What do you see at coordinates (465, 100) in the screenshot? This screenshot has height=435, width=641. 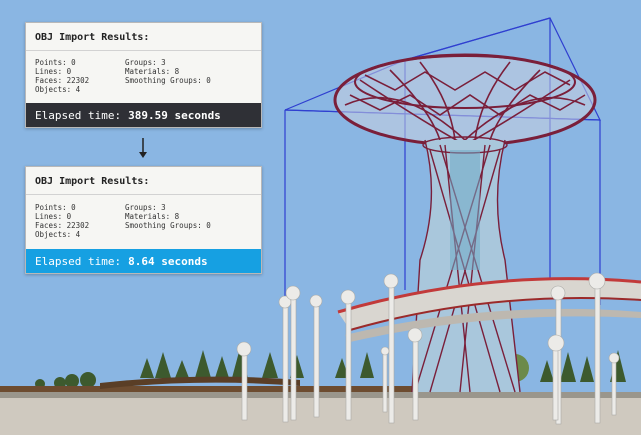 I see `tree-canopy` at bounding box center [465, 100].